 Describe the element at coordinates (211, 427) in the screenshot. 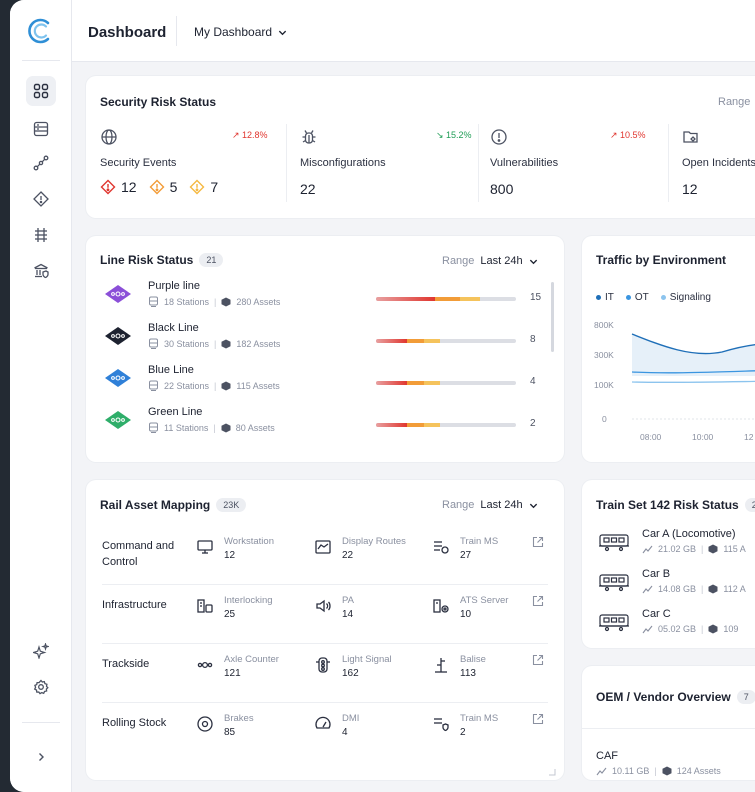

I see `line-meta: 11 Stations | 80 Assets` at that location.